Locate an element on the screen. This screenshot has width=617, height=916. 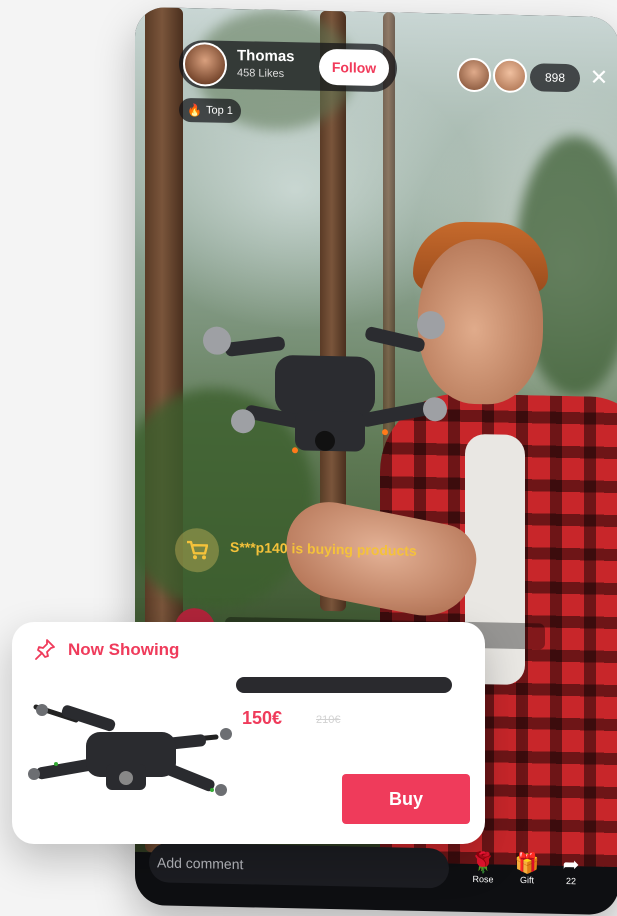
host-info: Thomas 458 Likes Follow is located at coordinates (288, 66).